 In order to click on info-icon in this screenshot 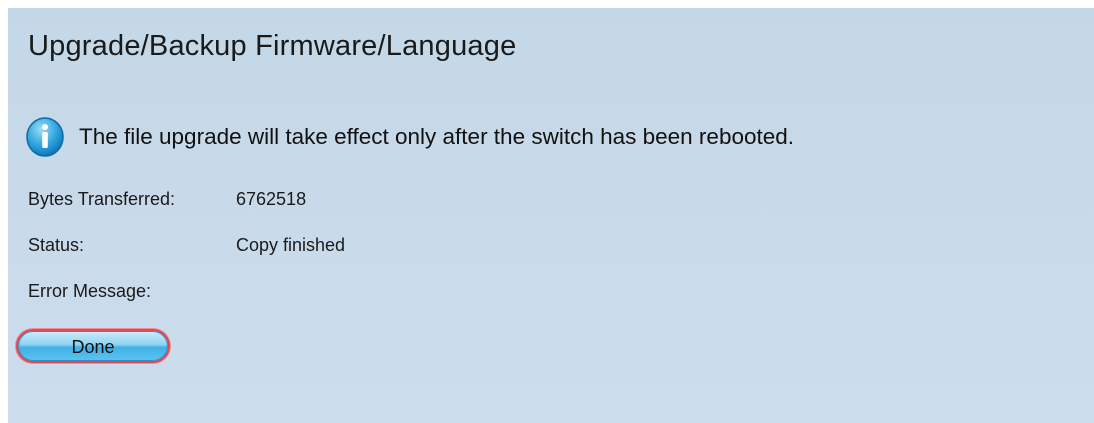, I will do `click(45, 137)`.